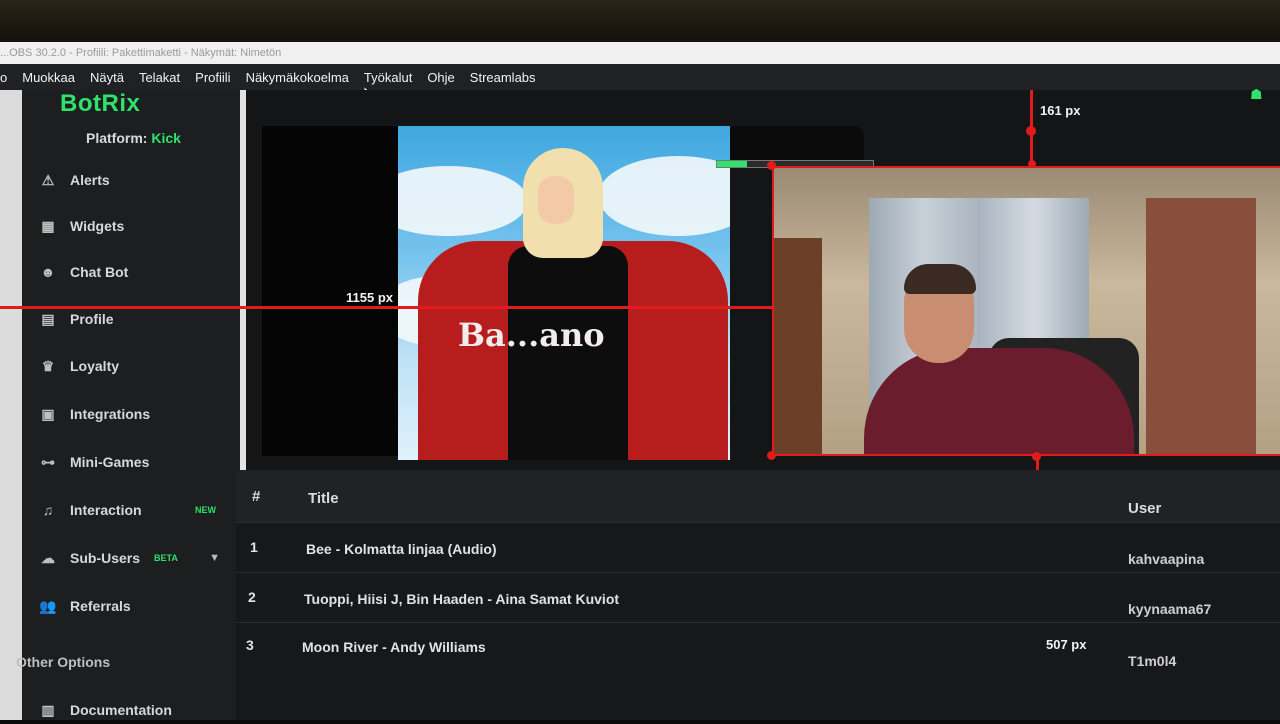 This screenshot has height=724, width=1280. Describe the element at coordinates (564, 293) in the screenshot. I see `scene-image-source: Ba...ano` at that location.